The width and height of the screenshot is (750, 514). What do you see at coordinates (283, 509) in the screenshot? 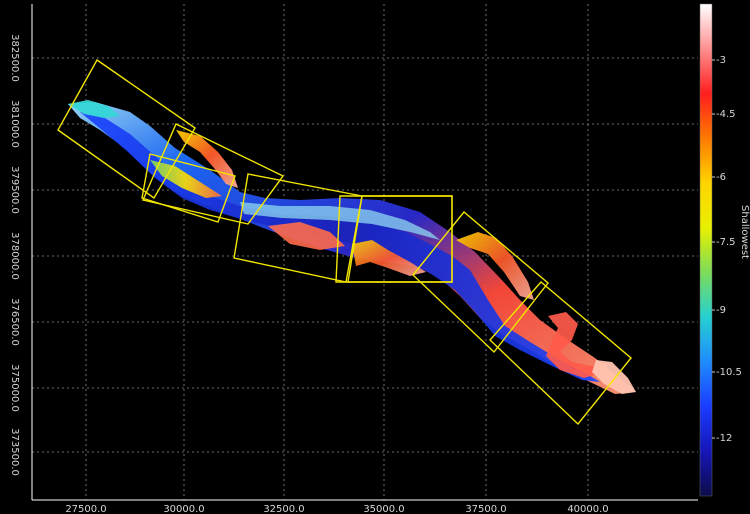
I see `x-tick-label: 32500.0` at bounding box center [283, 509].